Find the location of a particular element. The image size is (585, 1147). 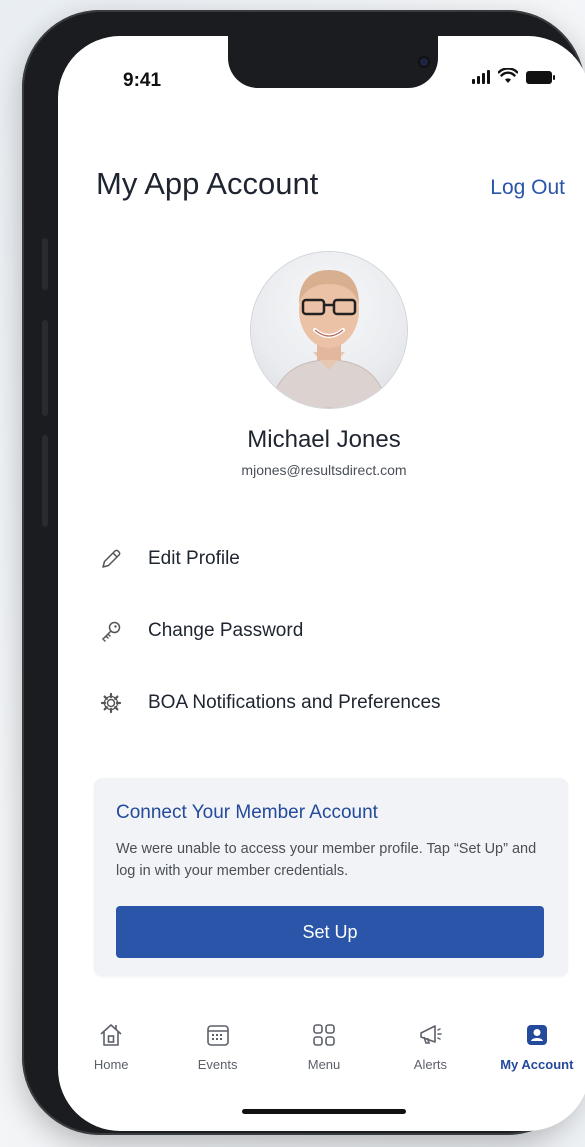

tab-label: Menu is located at coordinates (324, 1064).